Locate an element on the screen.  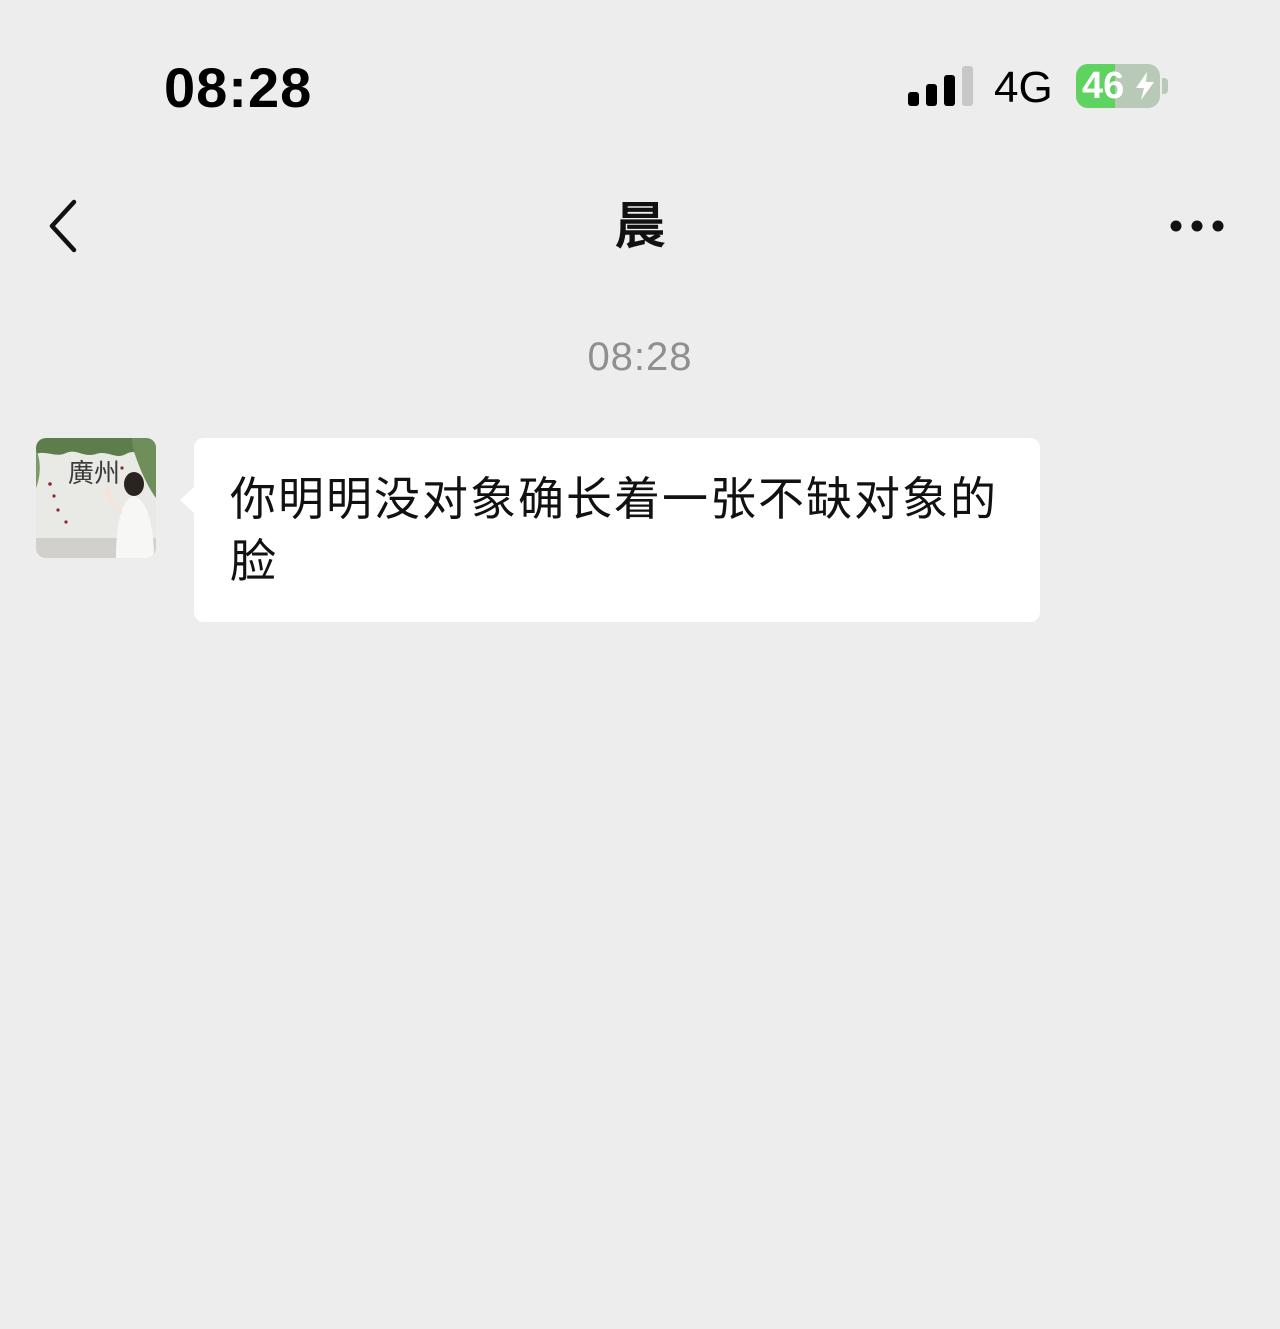
more-options-button is located at coordinates (1198, 226).